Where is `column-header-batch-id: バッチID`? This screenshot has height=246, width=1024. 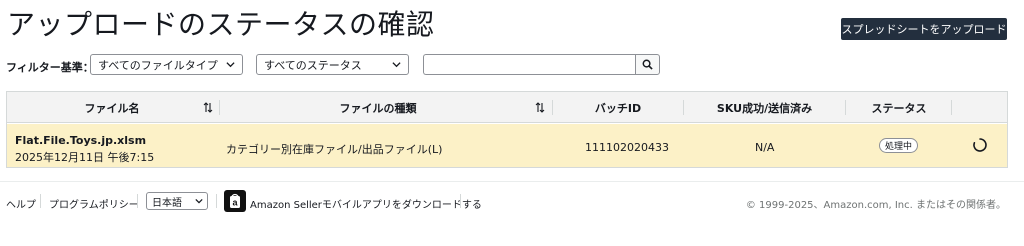
column-header-batch-id: バッチID is located at coordinates (618, 108).